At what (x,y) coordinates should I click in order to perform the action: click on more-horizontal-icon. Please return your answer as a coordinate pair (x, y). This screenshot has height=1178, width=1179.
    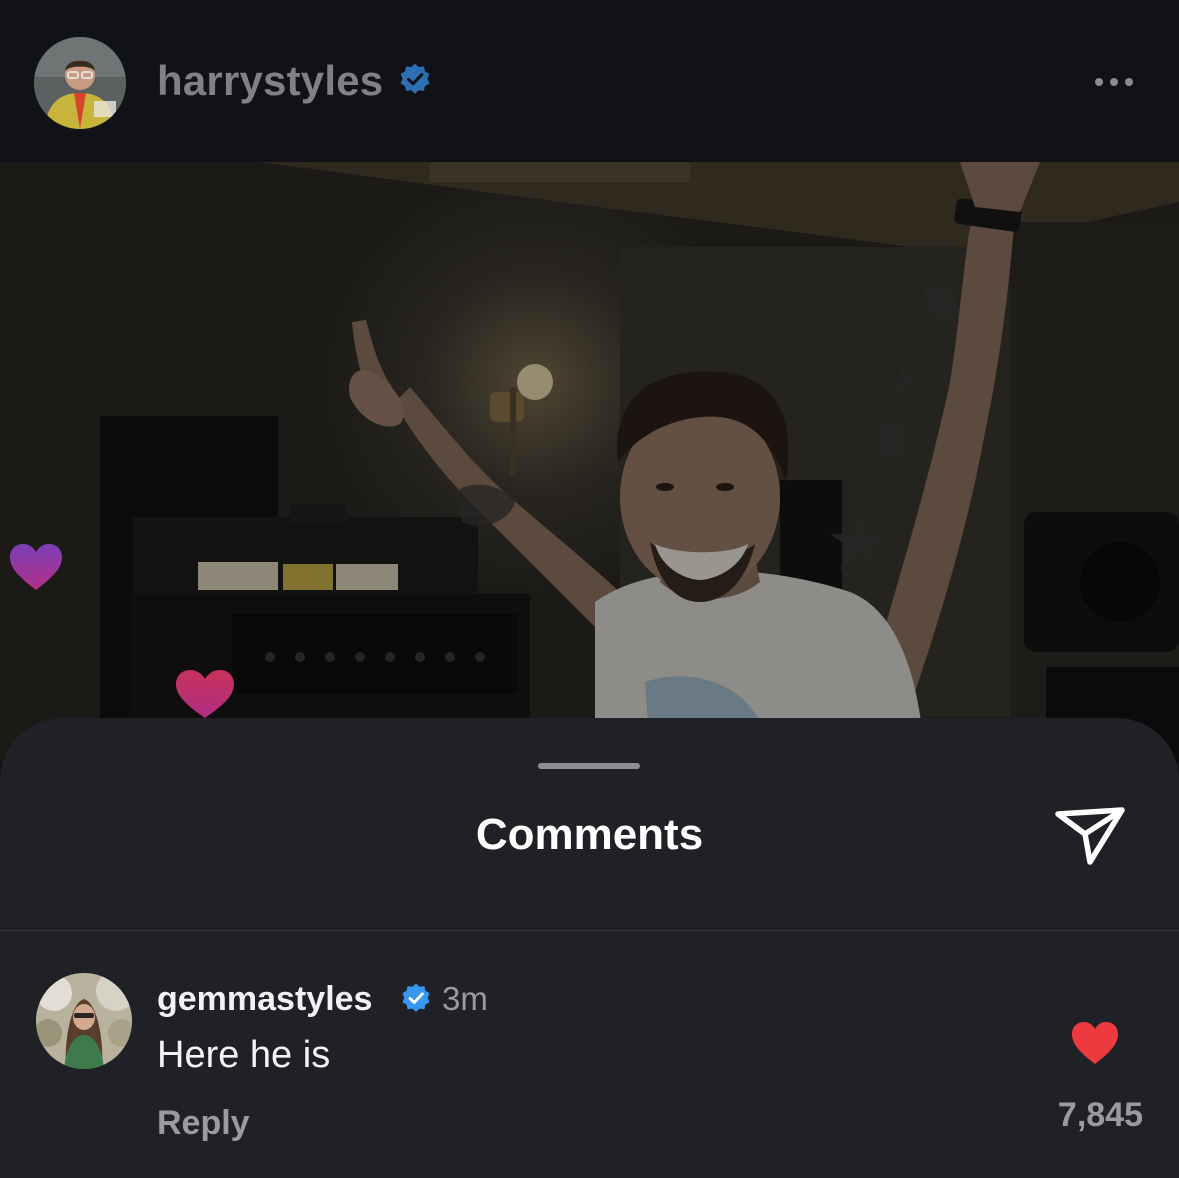
    Looking at the image, I should click on (1099, 82).